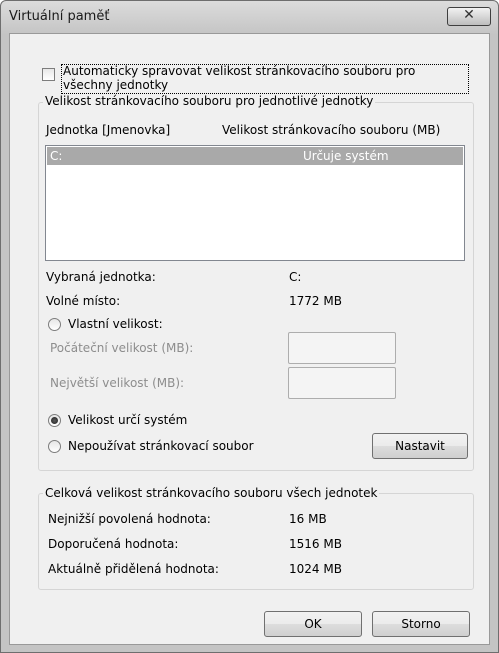  Describe the element at coordinates (315, 301) in the screenshot. I see `free-space-value: 1772 MB` at that location.